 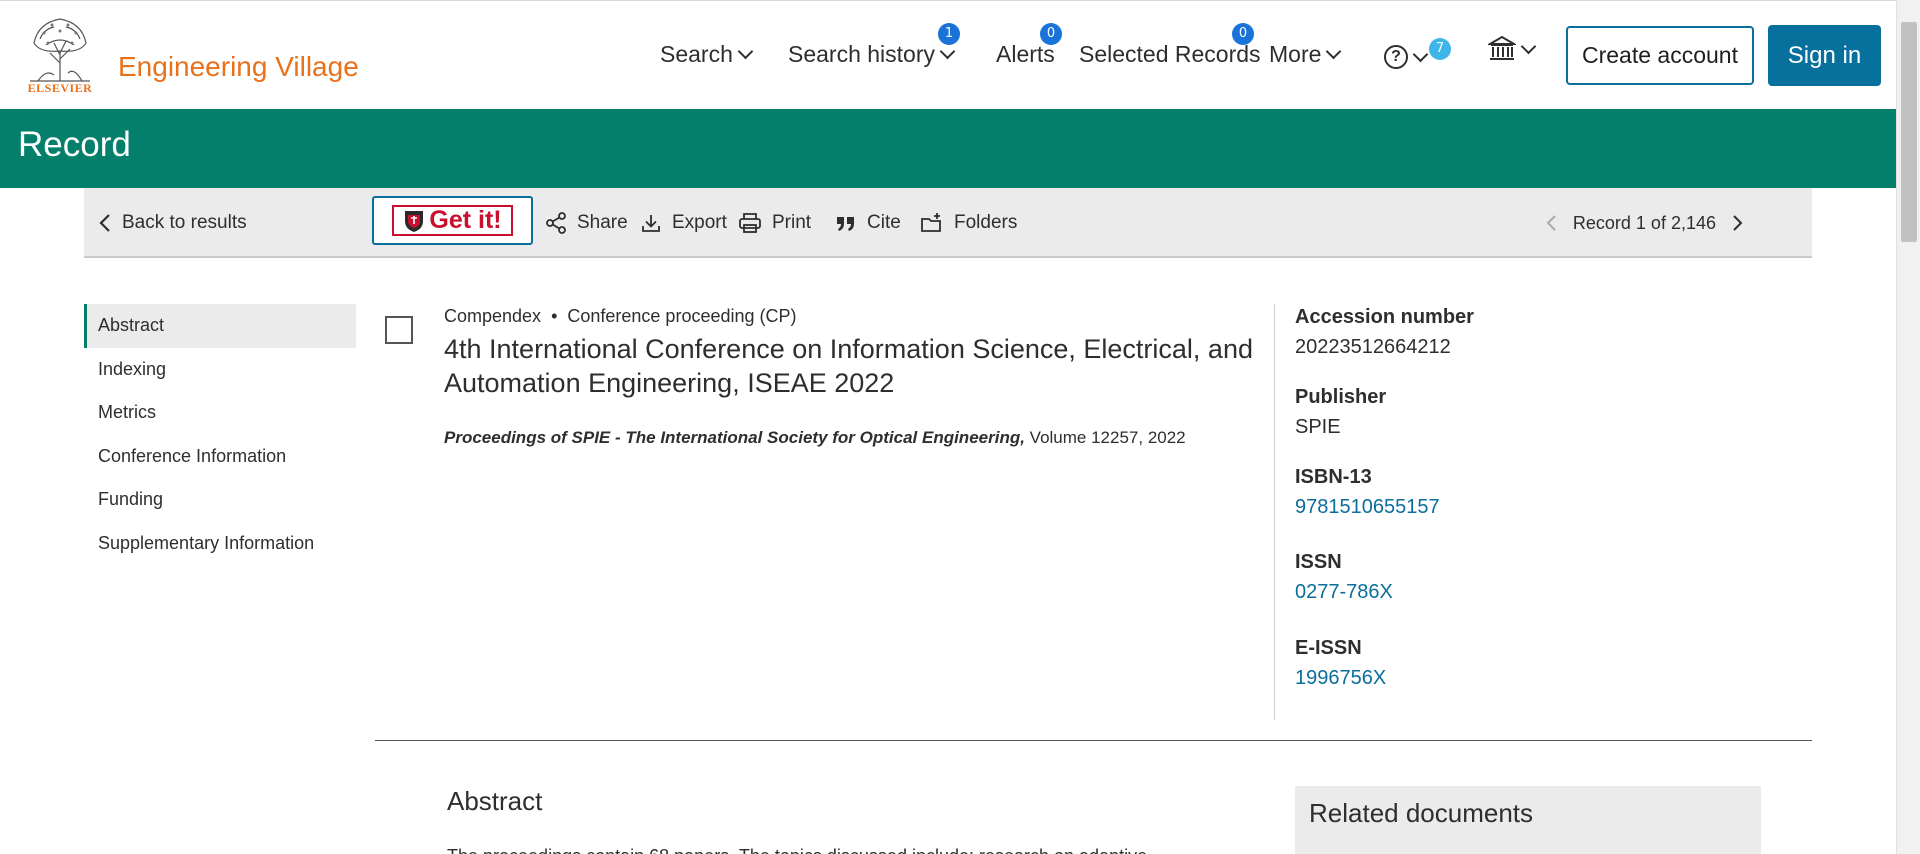 I want to click on nav-search: Search, so click(x=707, y=54).